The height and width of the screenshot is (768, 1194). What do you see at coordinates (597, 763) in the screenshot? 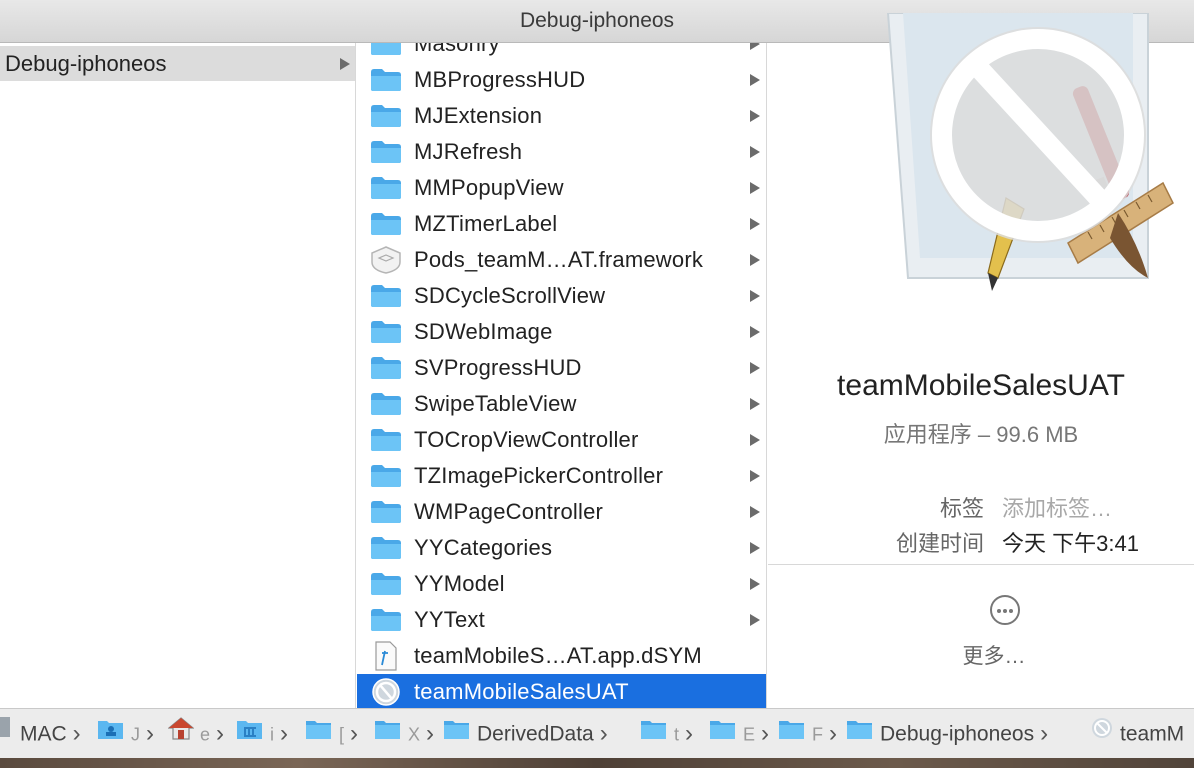
I see `desktop-background` at bounding box center [597, 763].